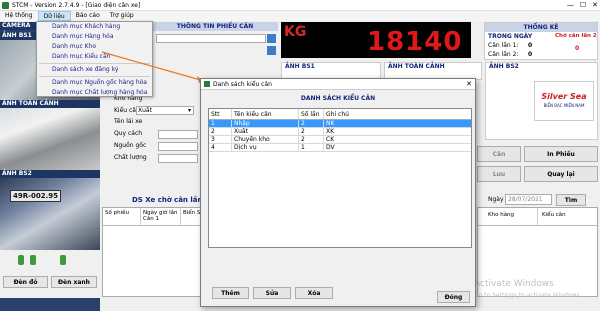 Image resolution: width=600 pixels, height=311 pixels. I want to click on history-col-header: Kho hàng, so click(508, 216).